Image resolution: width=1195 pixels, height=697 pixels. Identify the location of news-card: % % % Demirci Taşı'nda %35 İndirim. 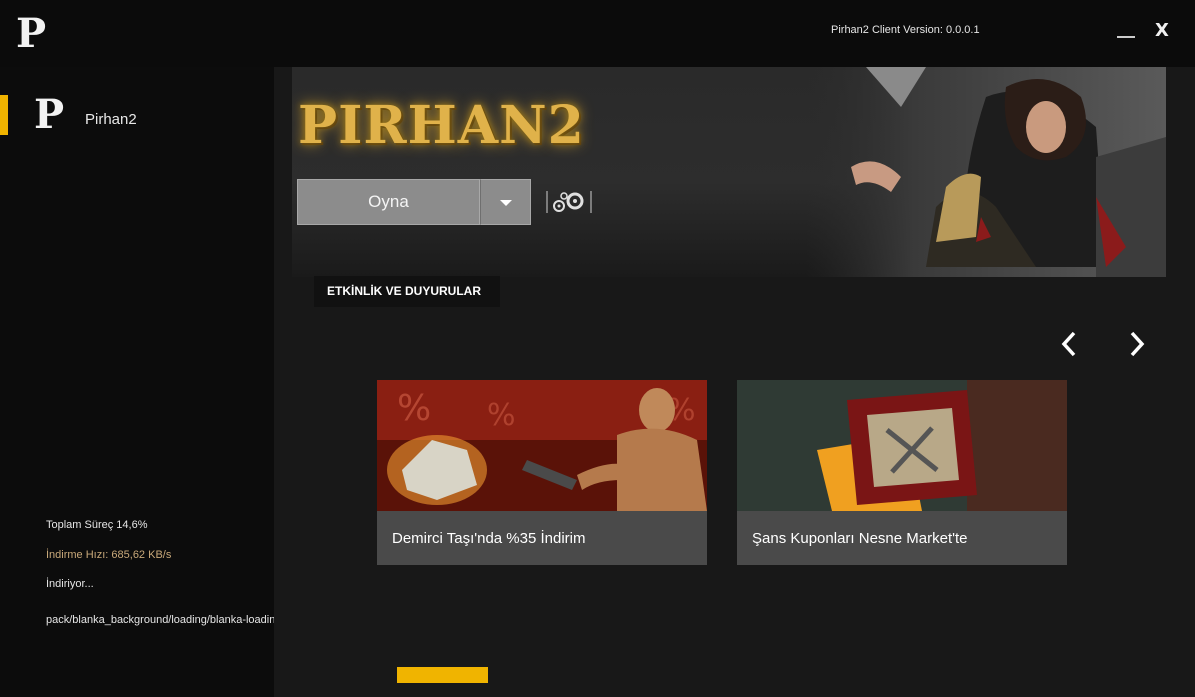
(542, 472).